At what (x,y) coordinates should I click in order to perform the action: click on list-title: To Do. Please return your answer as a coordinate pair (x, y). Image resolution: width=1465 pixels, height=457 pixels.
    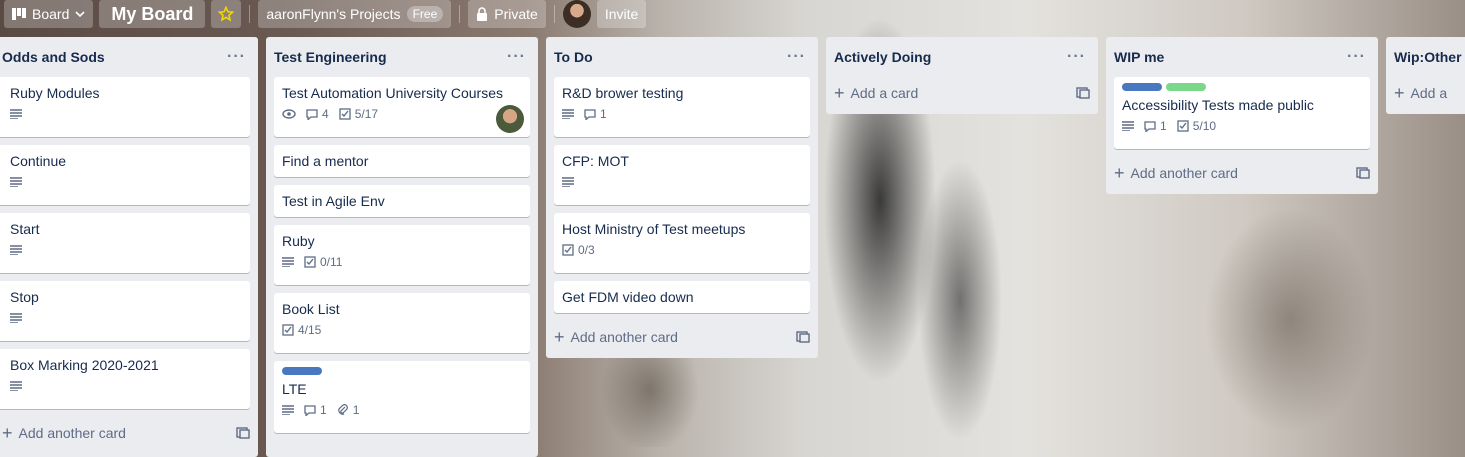
    Looking at the image, I should click on (573, 57).